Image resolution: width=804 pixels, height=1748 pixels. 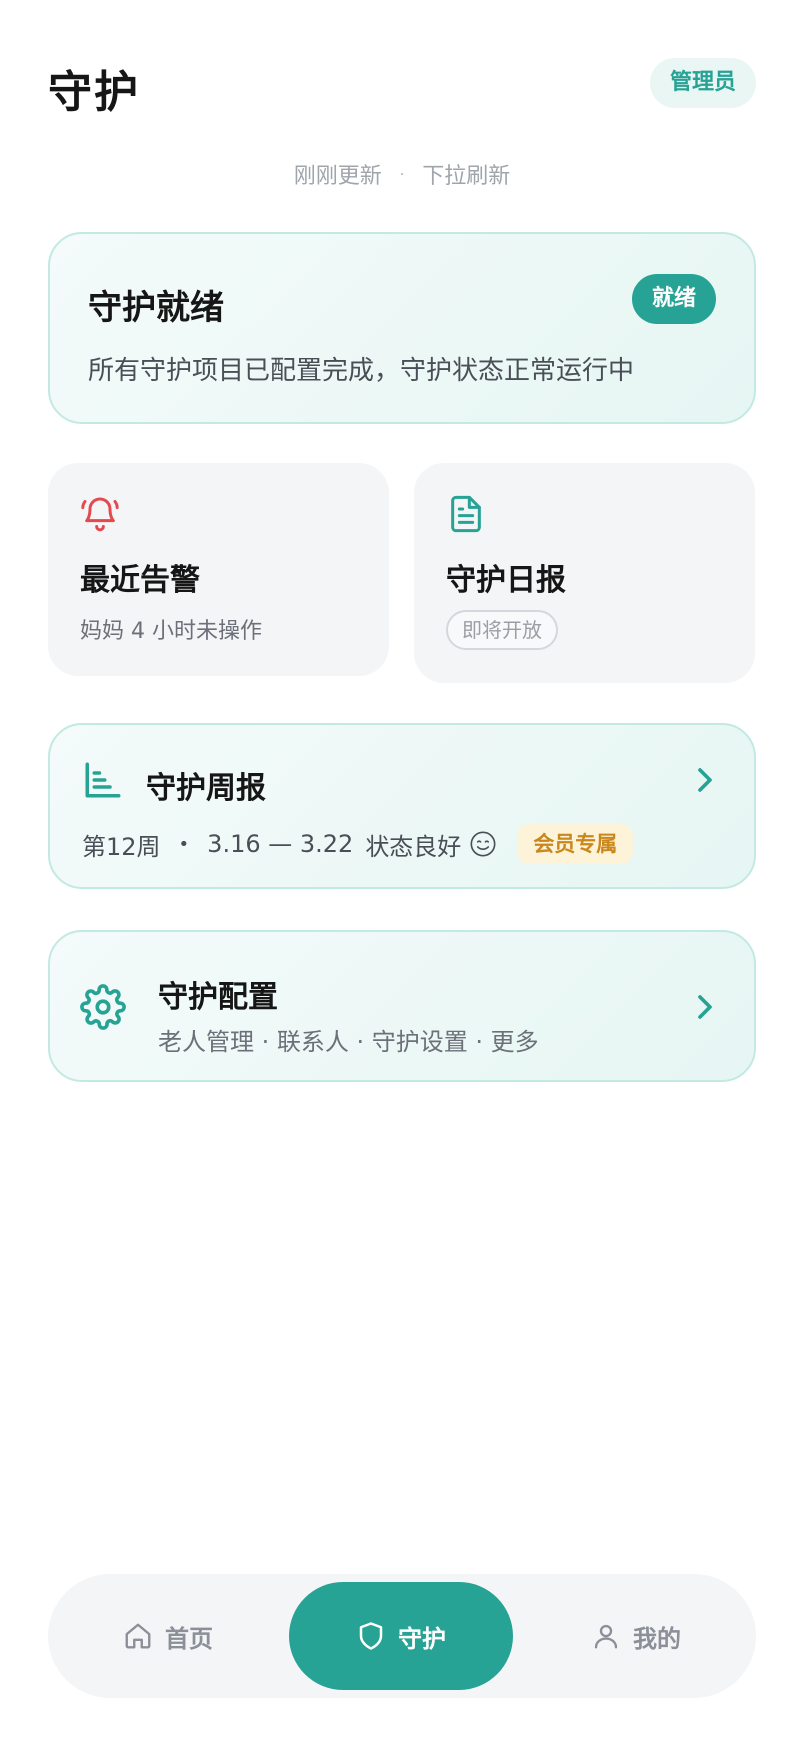 I want to click on weekly-status-text: 状态良好, so click(x=413, y=846).